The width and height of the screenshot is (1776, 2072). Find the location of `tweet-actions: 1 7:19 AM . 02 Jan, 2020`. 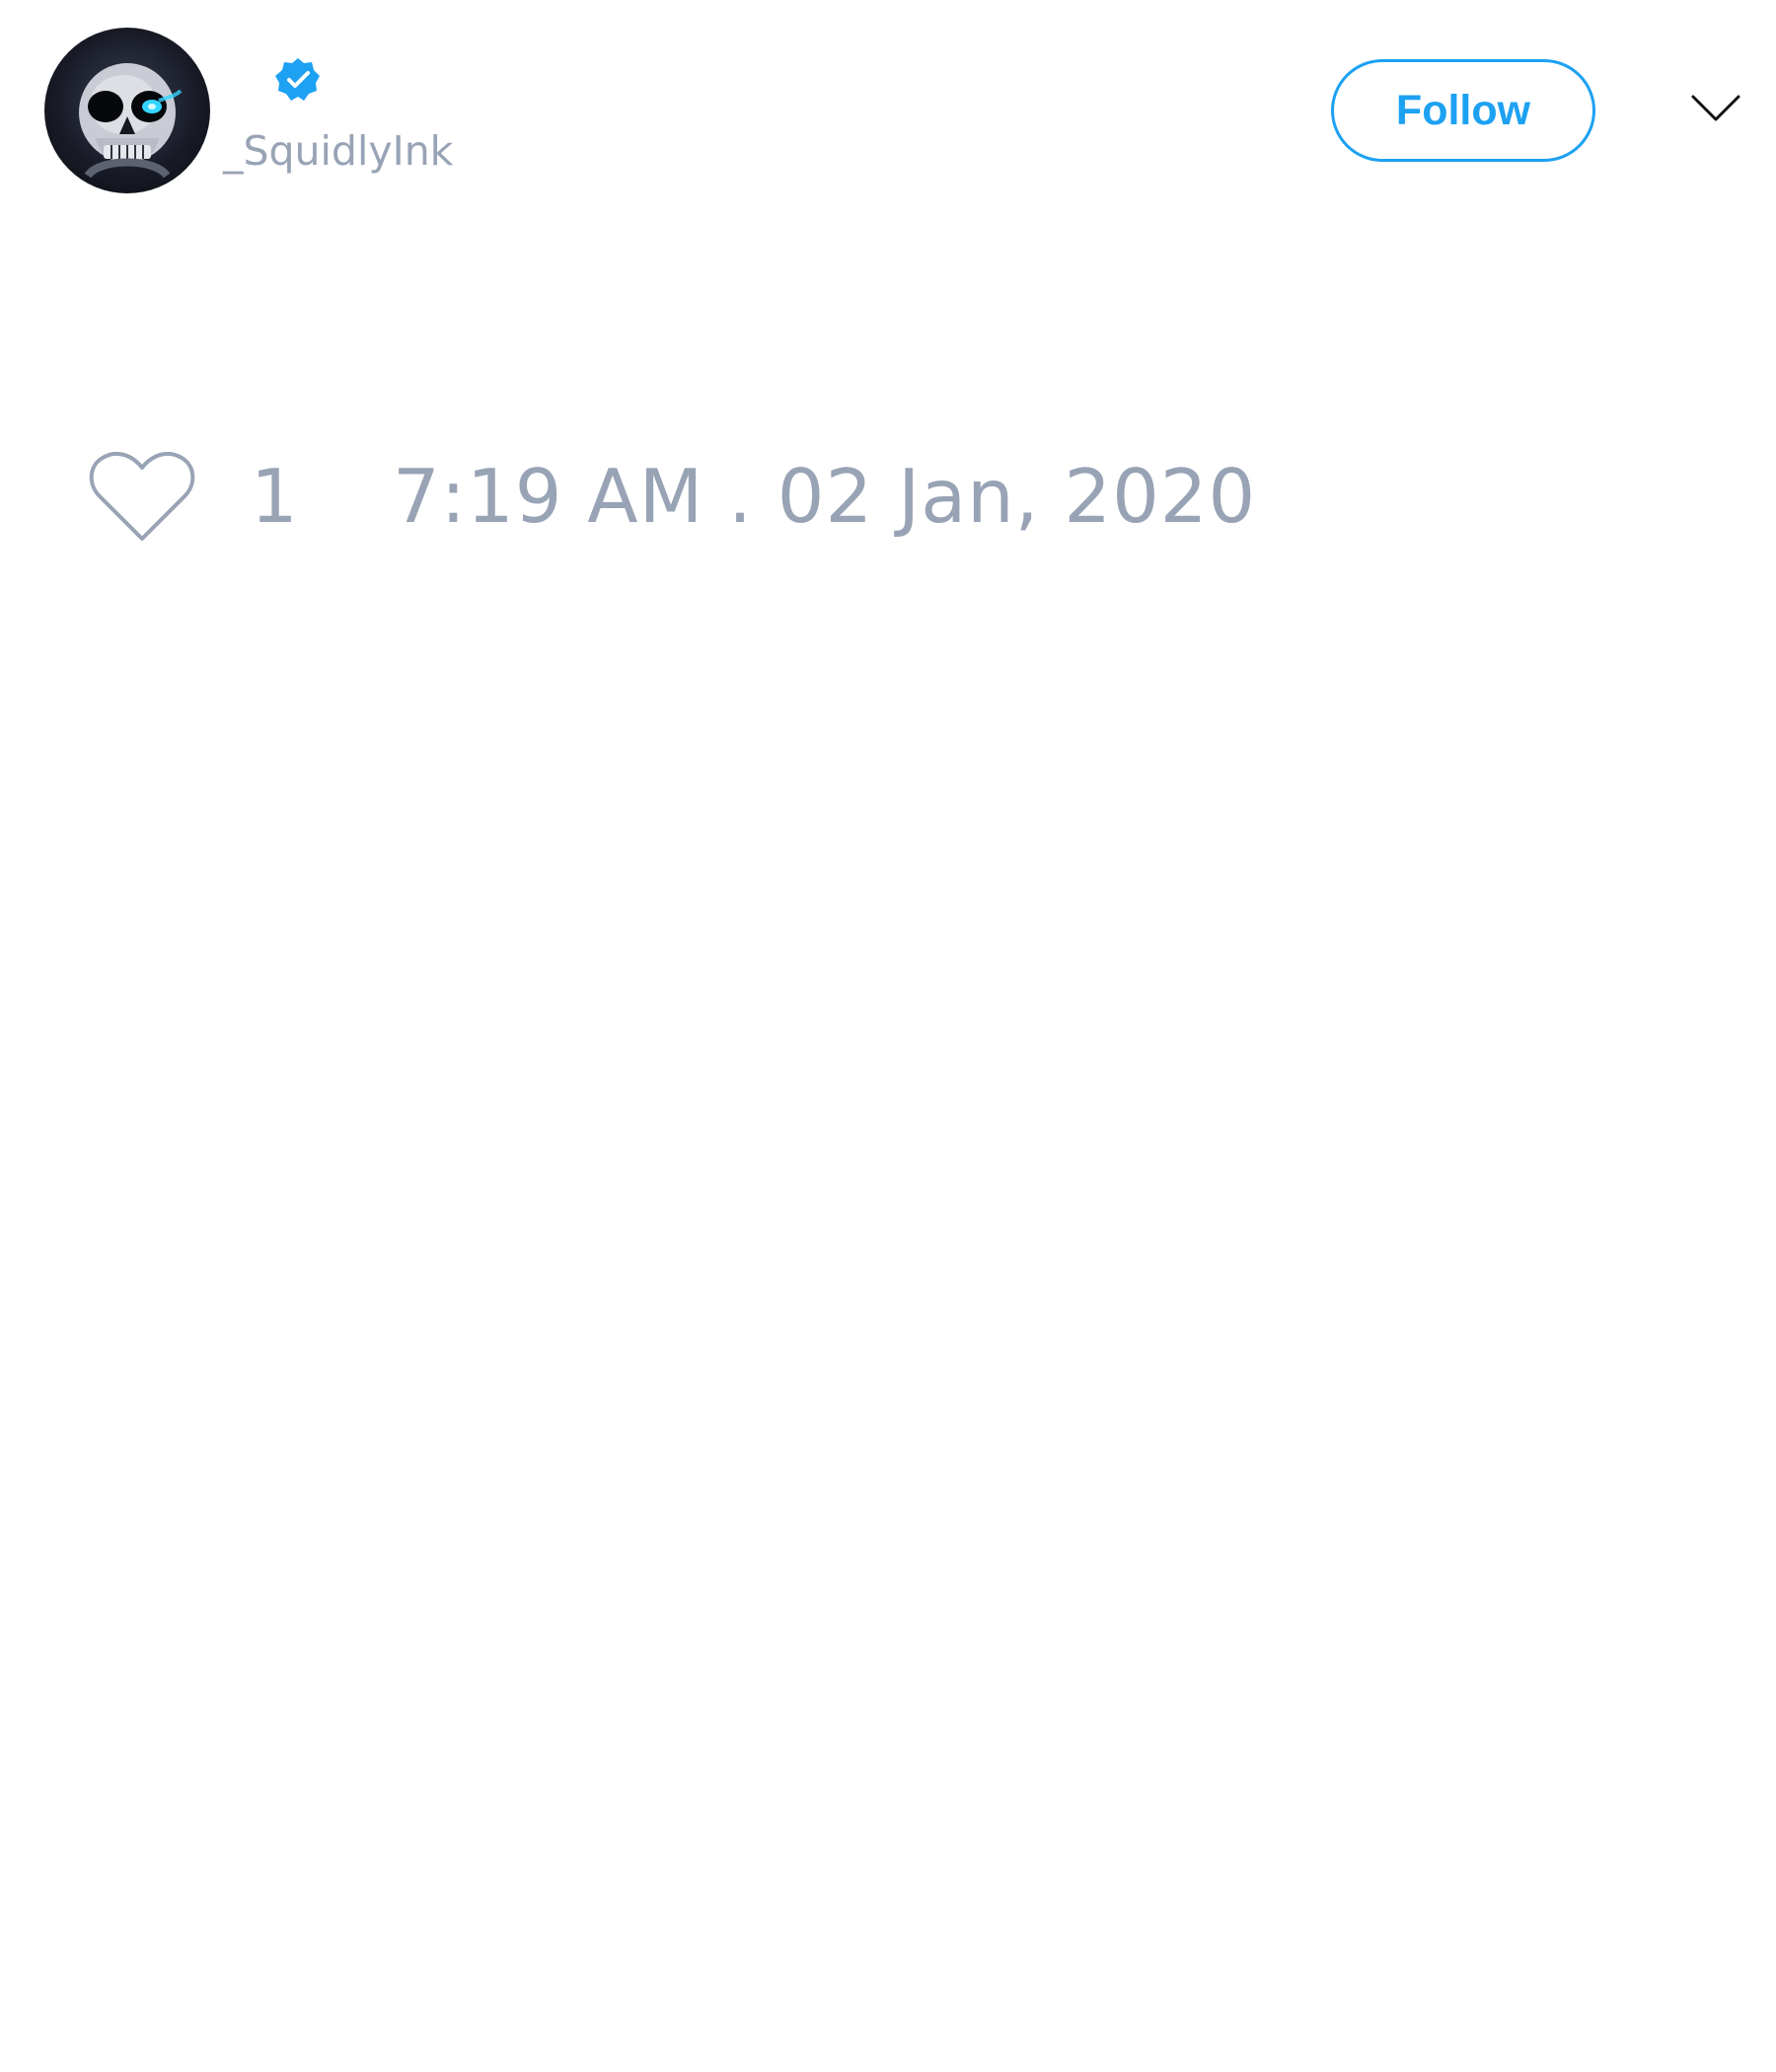

tweet-actions: 1 7:19 AM . 02 Jan, 2020 is located at coordinates (728, 499).